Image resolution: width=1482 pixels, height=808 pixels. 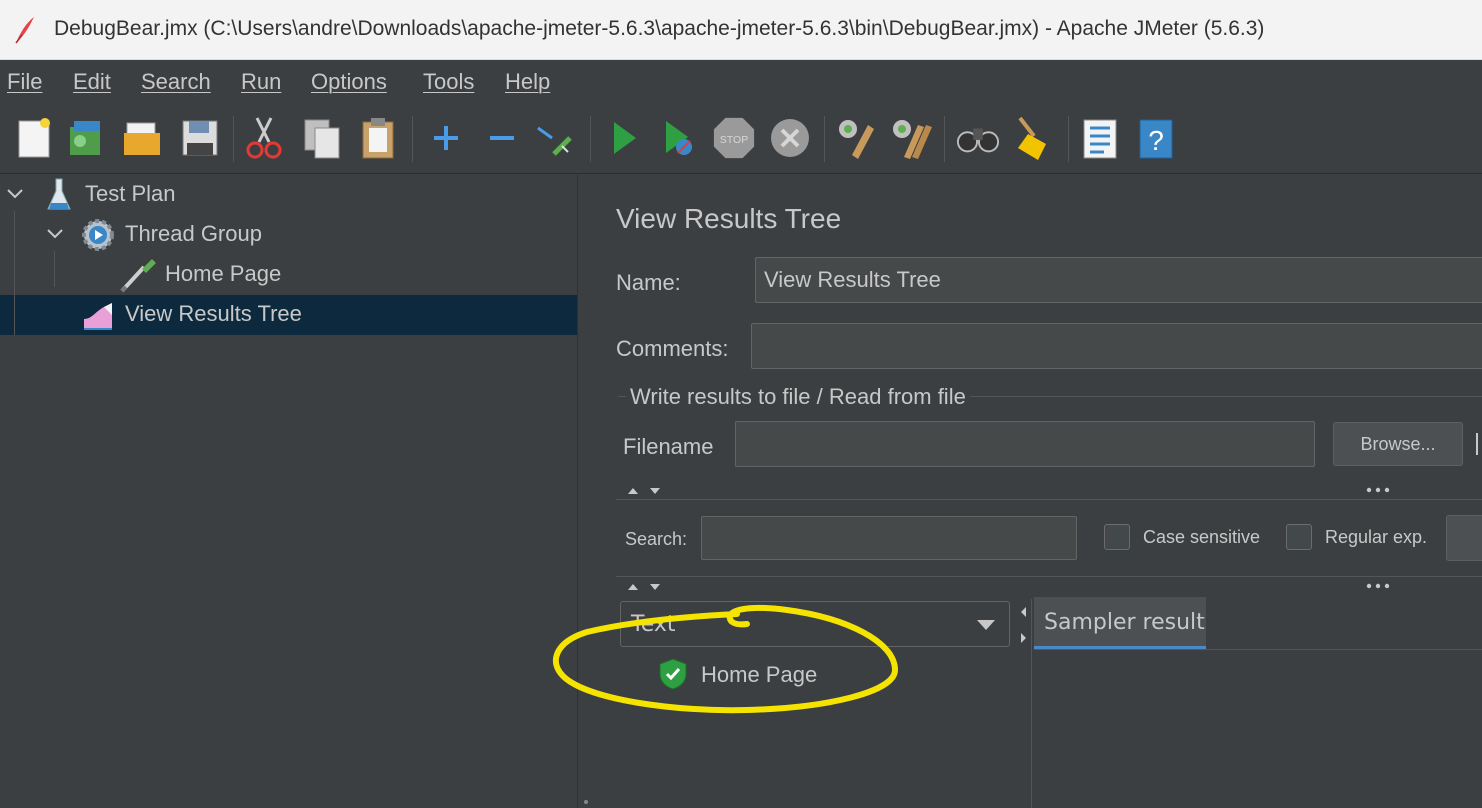 I want to click on menu-file: File, so click(x=24, y=82).